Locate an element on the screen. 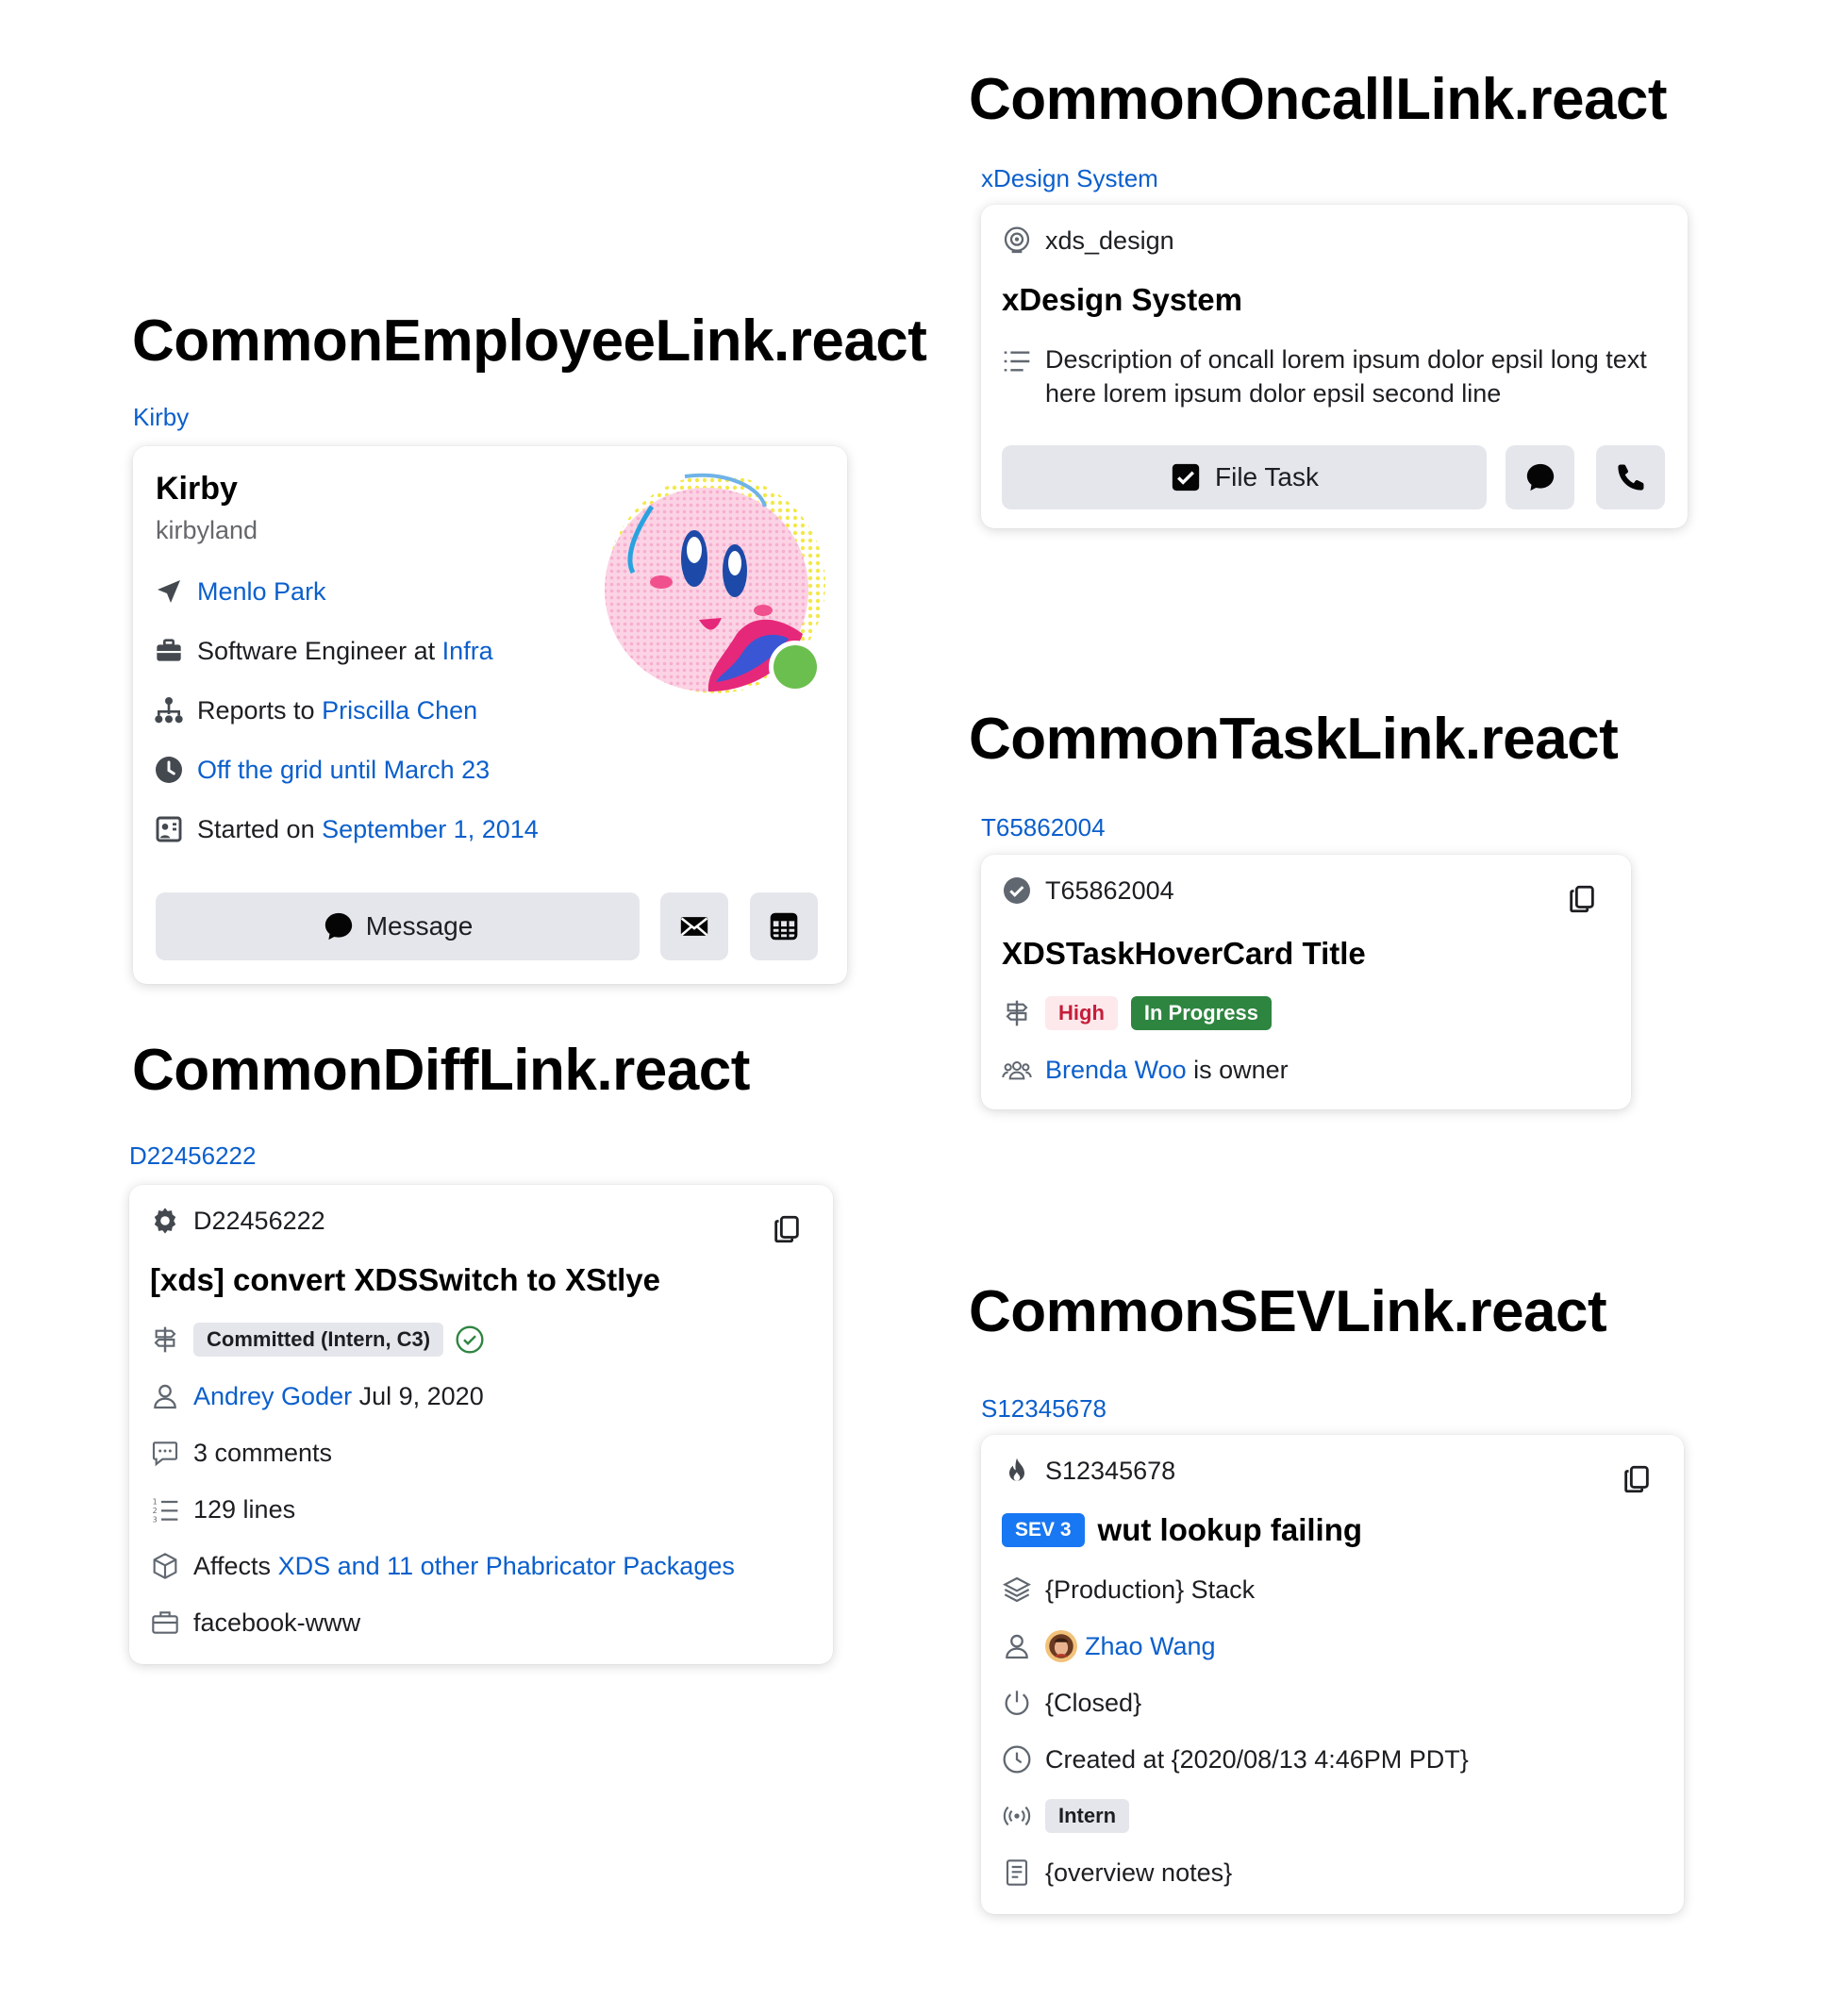 This screenshot has width=1847, height=2016. oncall-message-button is located at coordinates (1540, 477).